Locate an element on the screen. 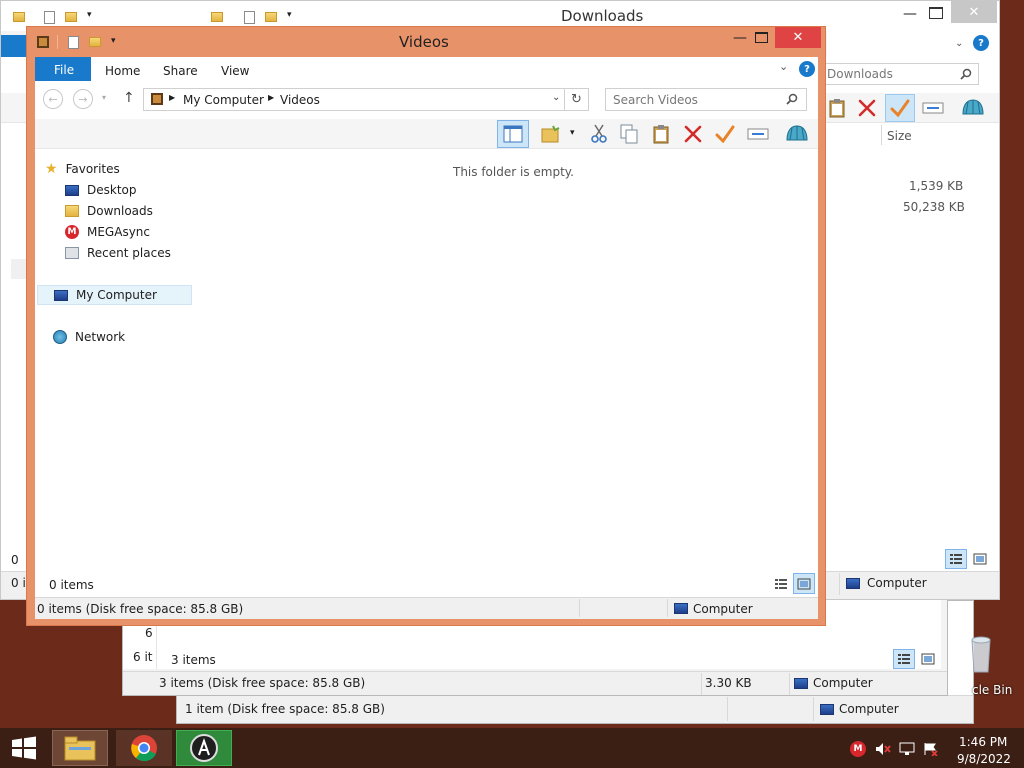 This screenshot has width=1024, height=768. clock-date: 9/8/2022 is located at coordinates (984, 759).